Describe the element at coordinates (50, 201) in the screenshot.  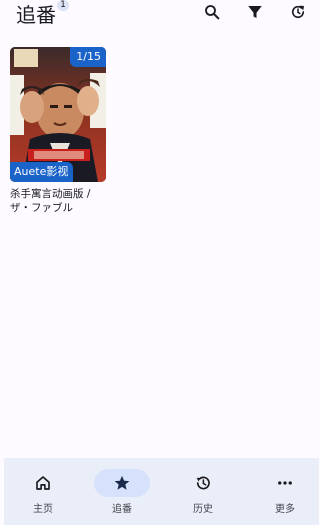
I see `anime-title: 杀手寓言动画版 / ザ・ファブル` at that location.